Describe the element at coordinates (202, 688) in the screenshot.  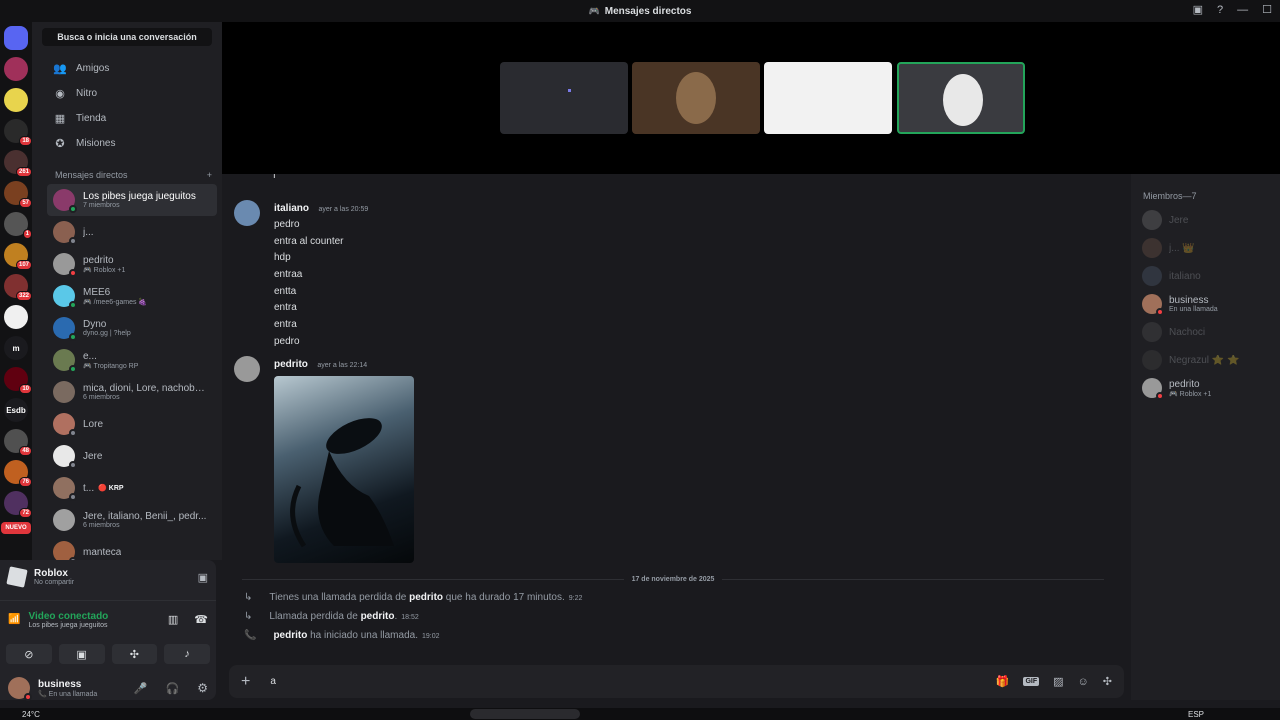
I see `settings-gear-icon: ⚙` at that location.